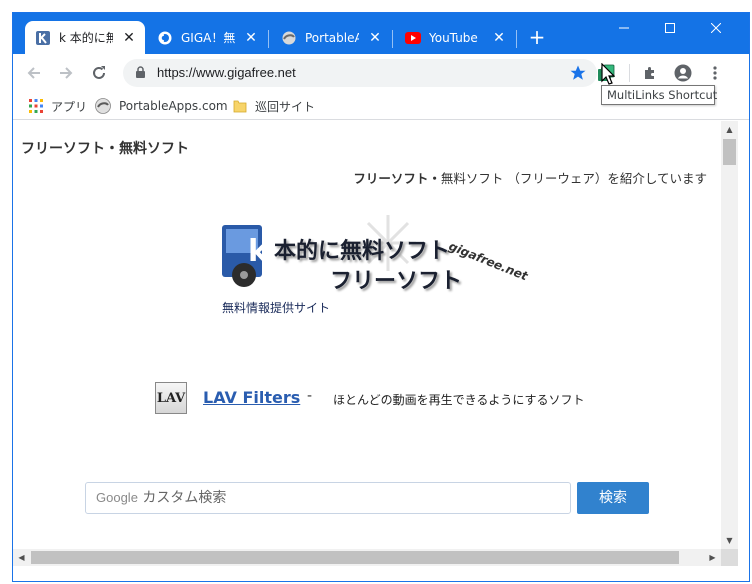 The height and width of the screenshot is (584, 752). I want to click on address-bar: https://www.gigafree.net, so click(360, 73).